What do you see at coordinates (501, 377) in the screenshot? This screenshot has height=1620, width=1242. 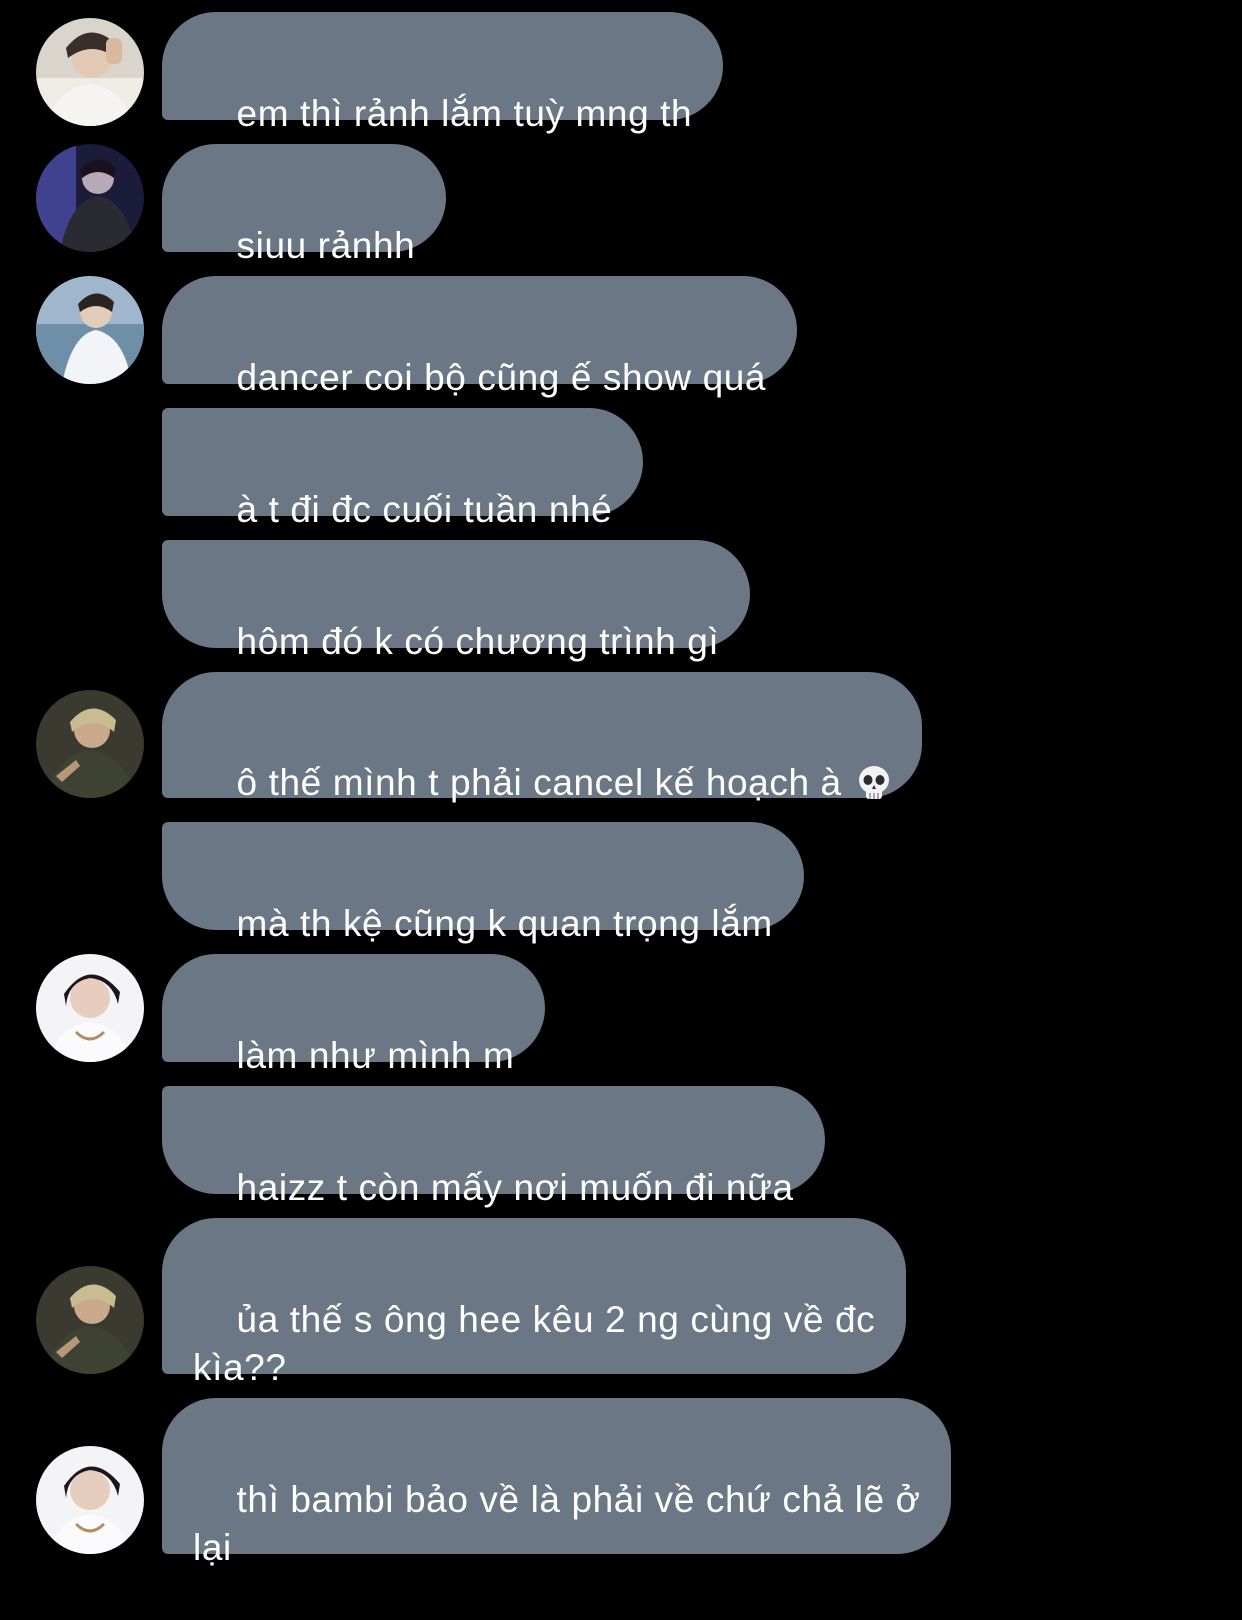 I see `message-text: dancer coi bộ cũng ế show quá` at bounding box center [501, 377].